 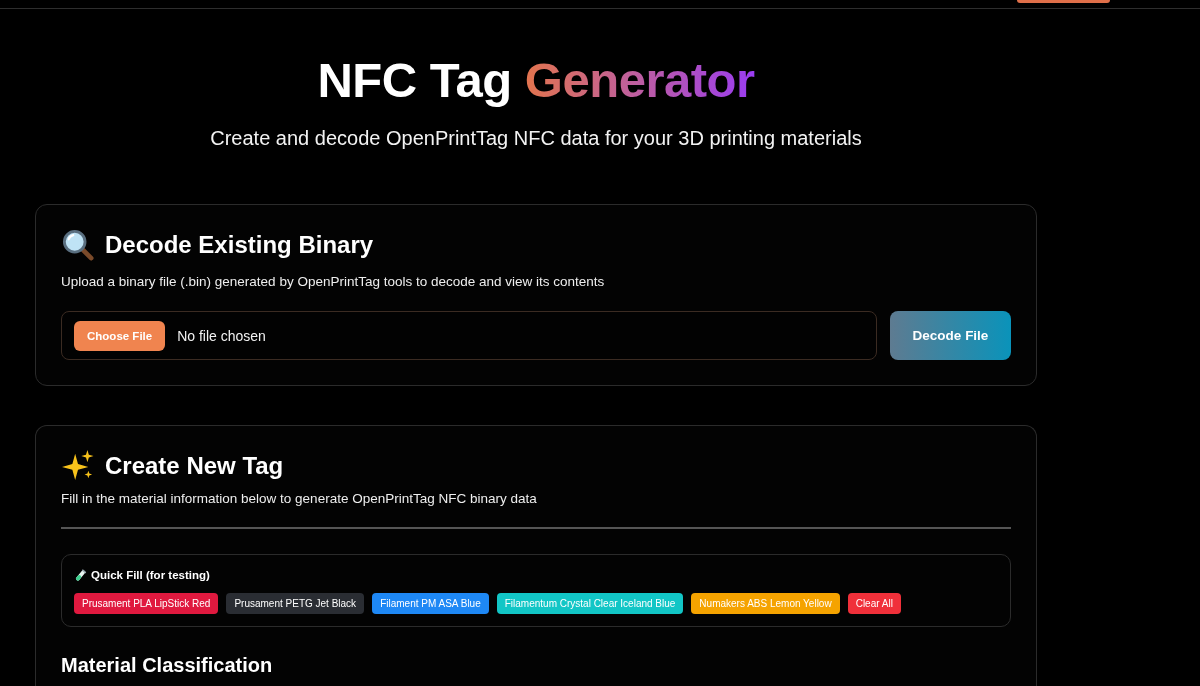 What do you see at coordinates (120, 335) in the screenshot?
I see `choose-file-button: Choose File` at bounding box center [120, 335].